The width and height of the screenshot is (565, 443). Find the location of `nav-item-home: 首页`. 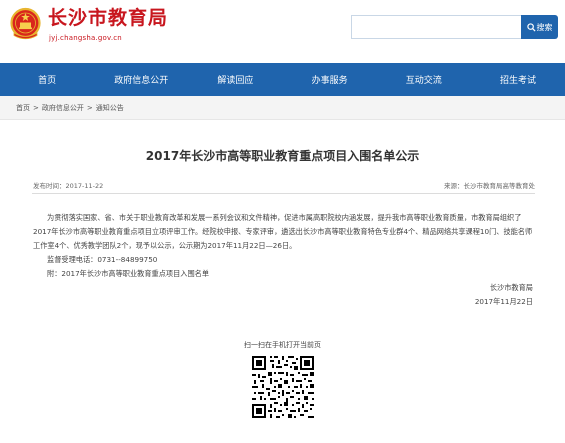

nav-item-home: 首页 is located at coordinates (47, 79).